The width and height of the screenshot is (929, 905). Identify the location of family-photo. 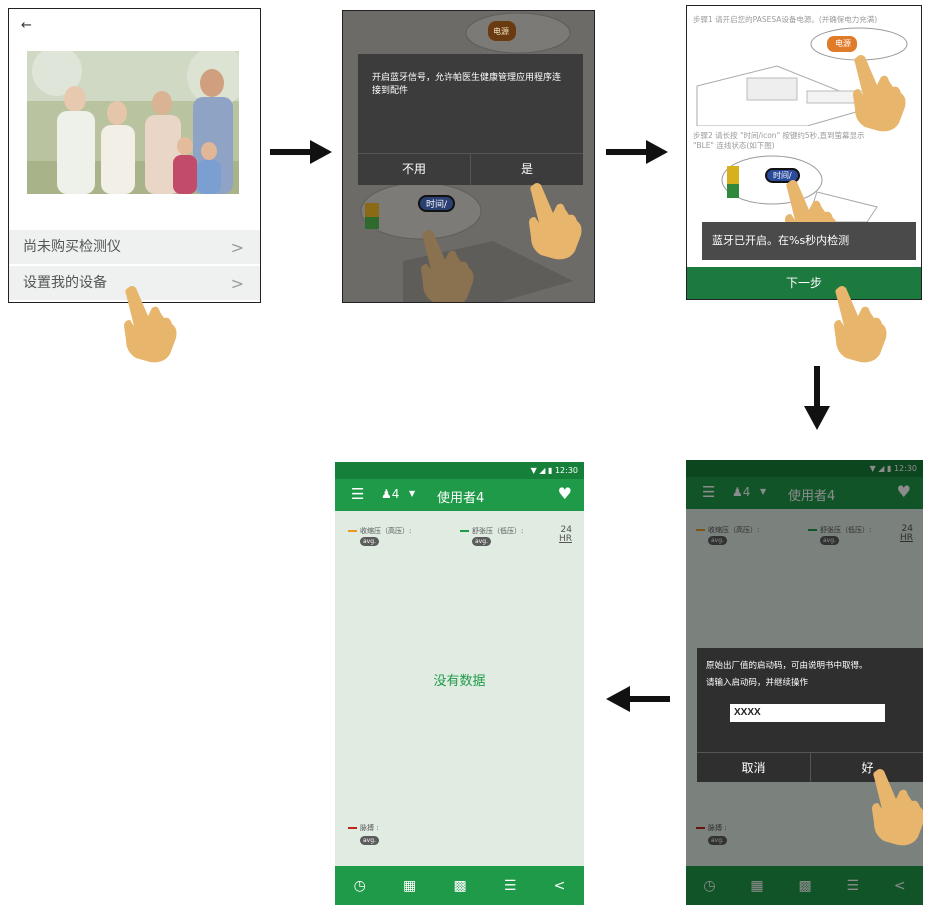
(133, 122).